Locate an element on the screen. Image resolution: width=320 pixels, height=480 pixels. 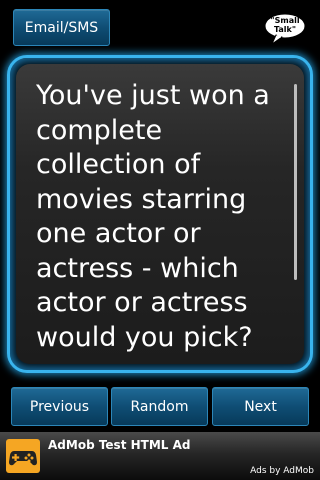
logo-text: "Small Talk" is located at coordinates (285, 25).